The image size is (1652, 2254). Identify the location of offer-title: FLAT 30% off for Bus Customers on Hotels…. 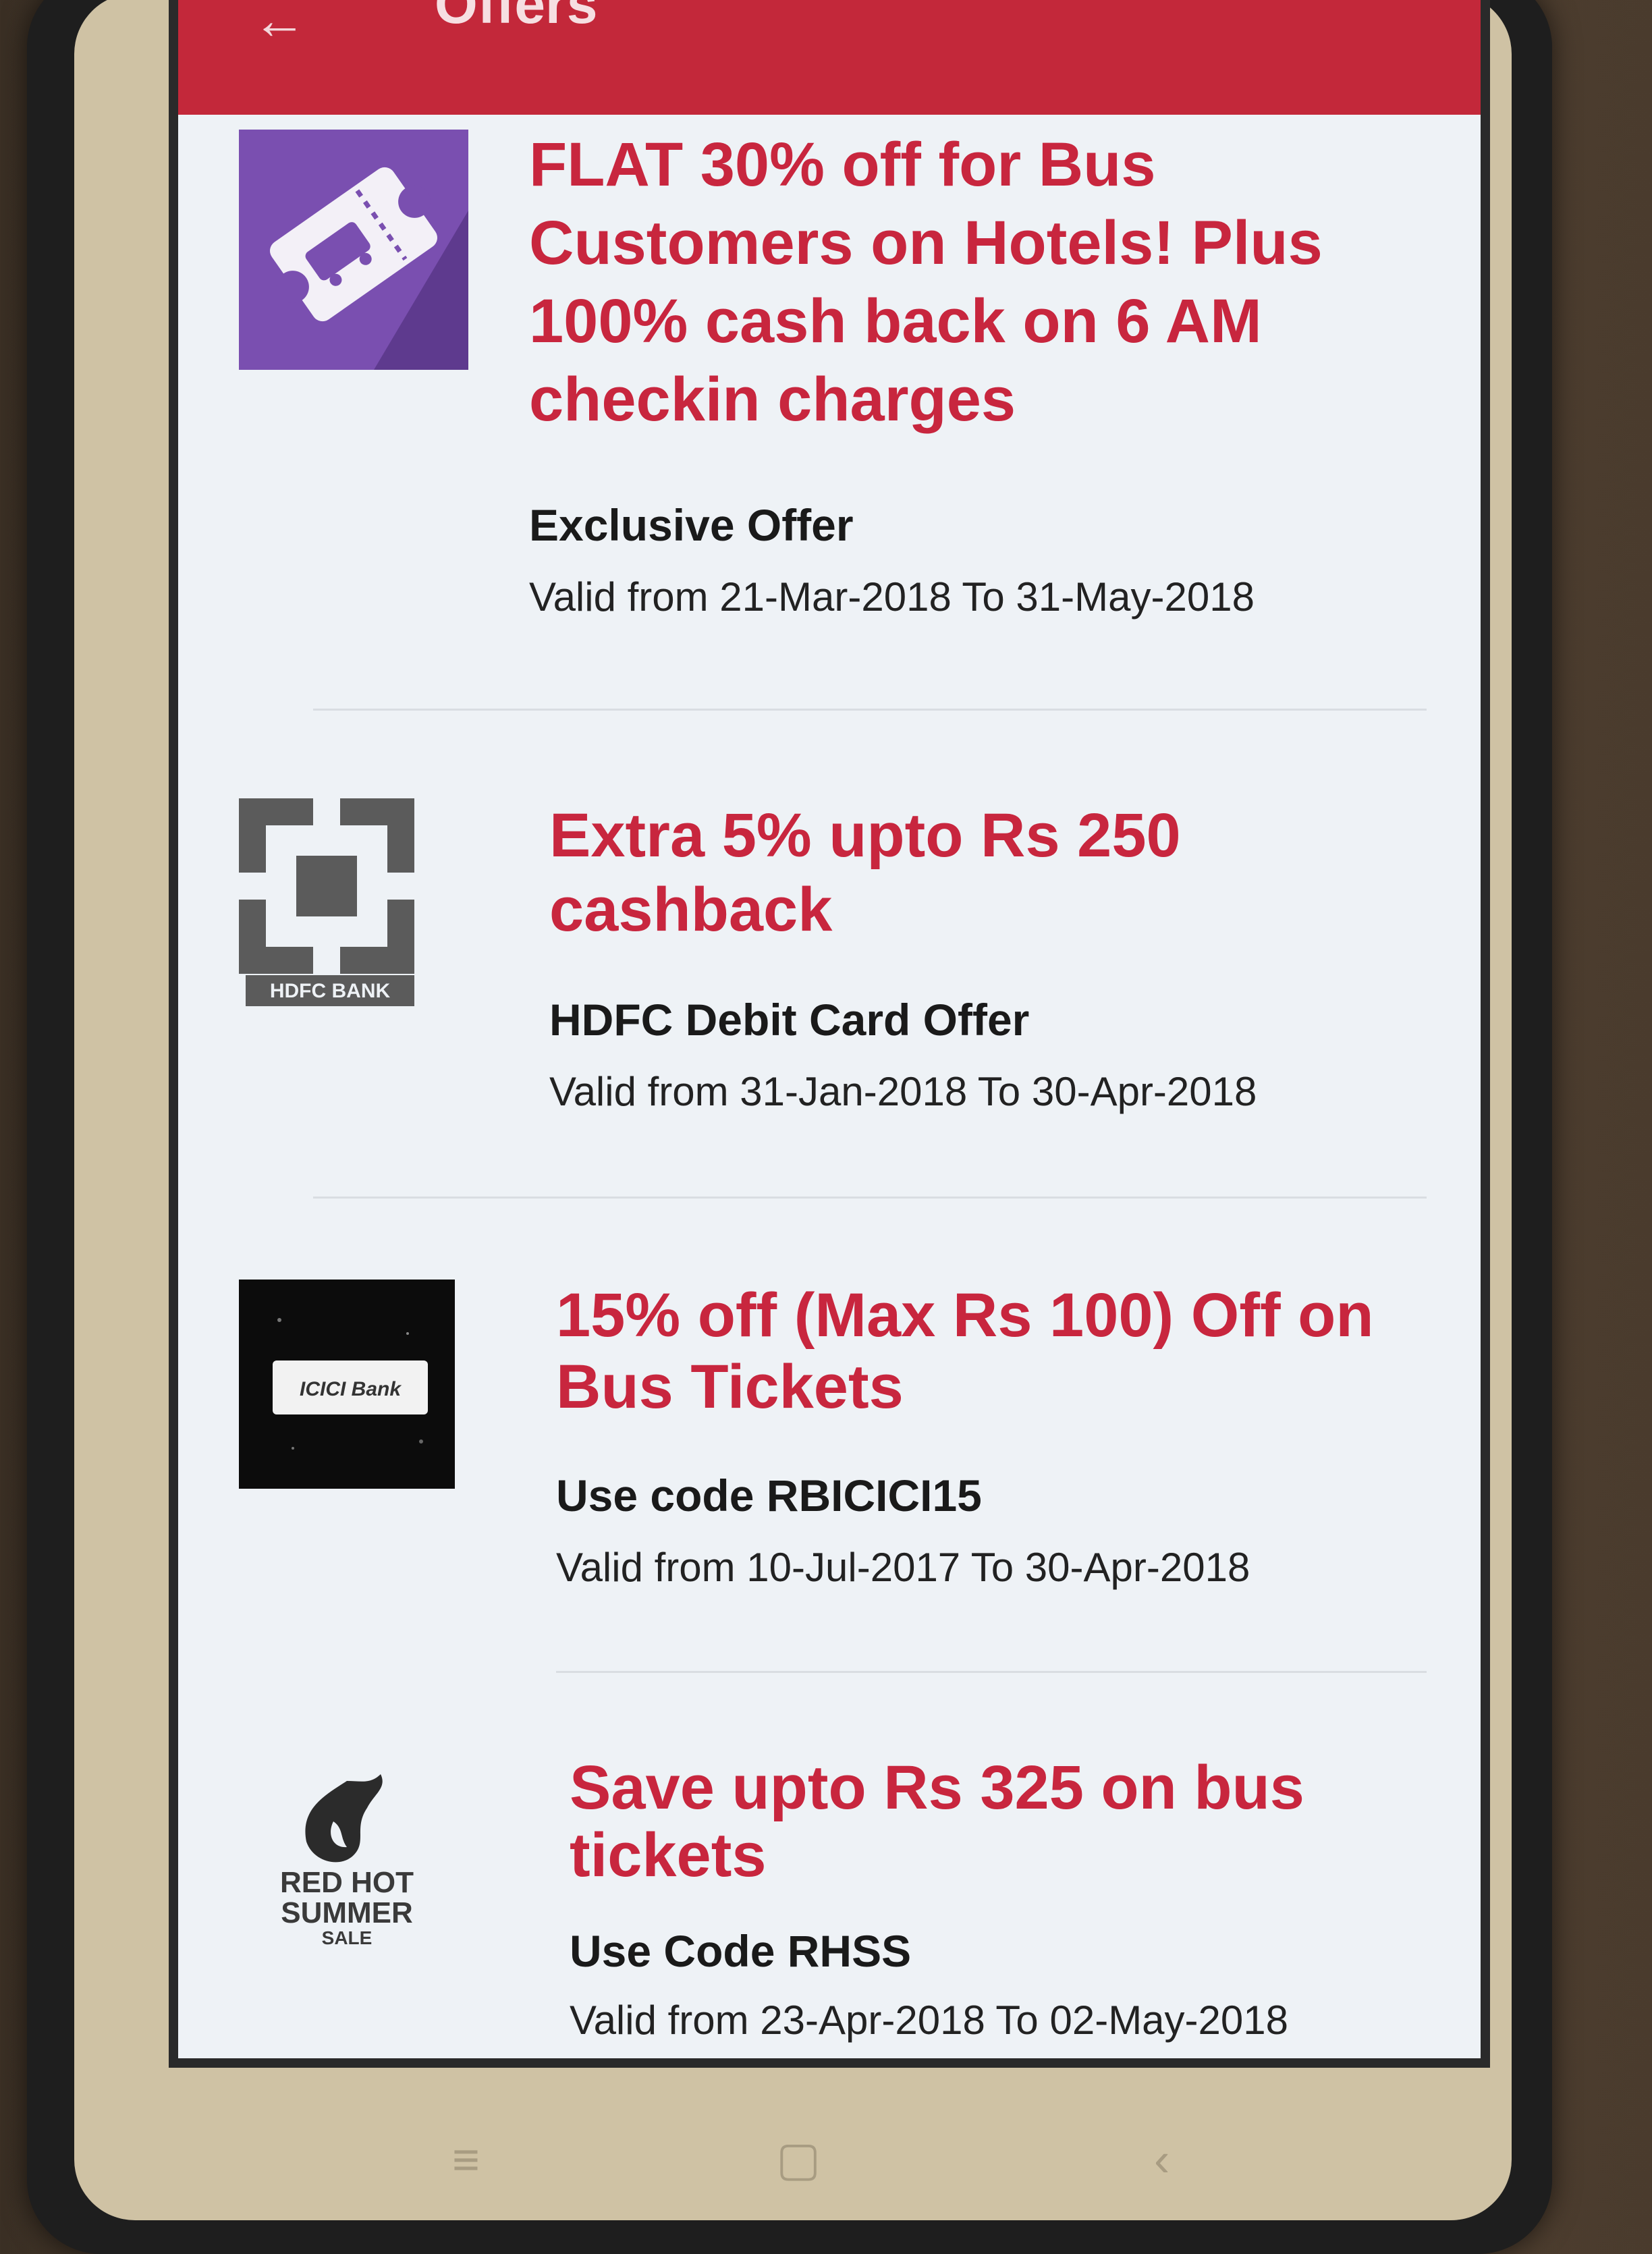
(926, 282).